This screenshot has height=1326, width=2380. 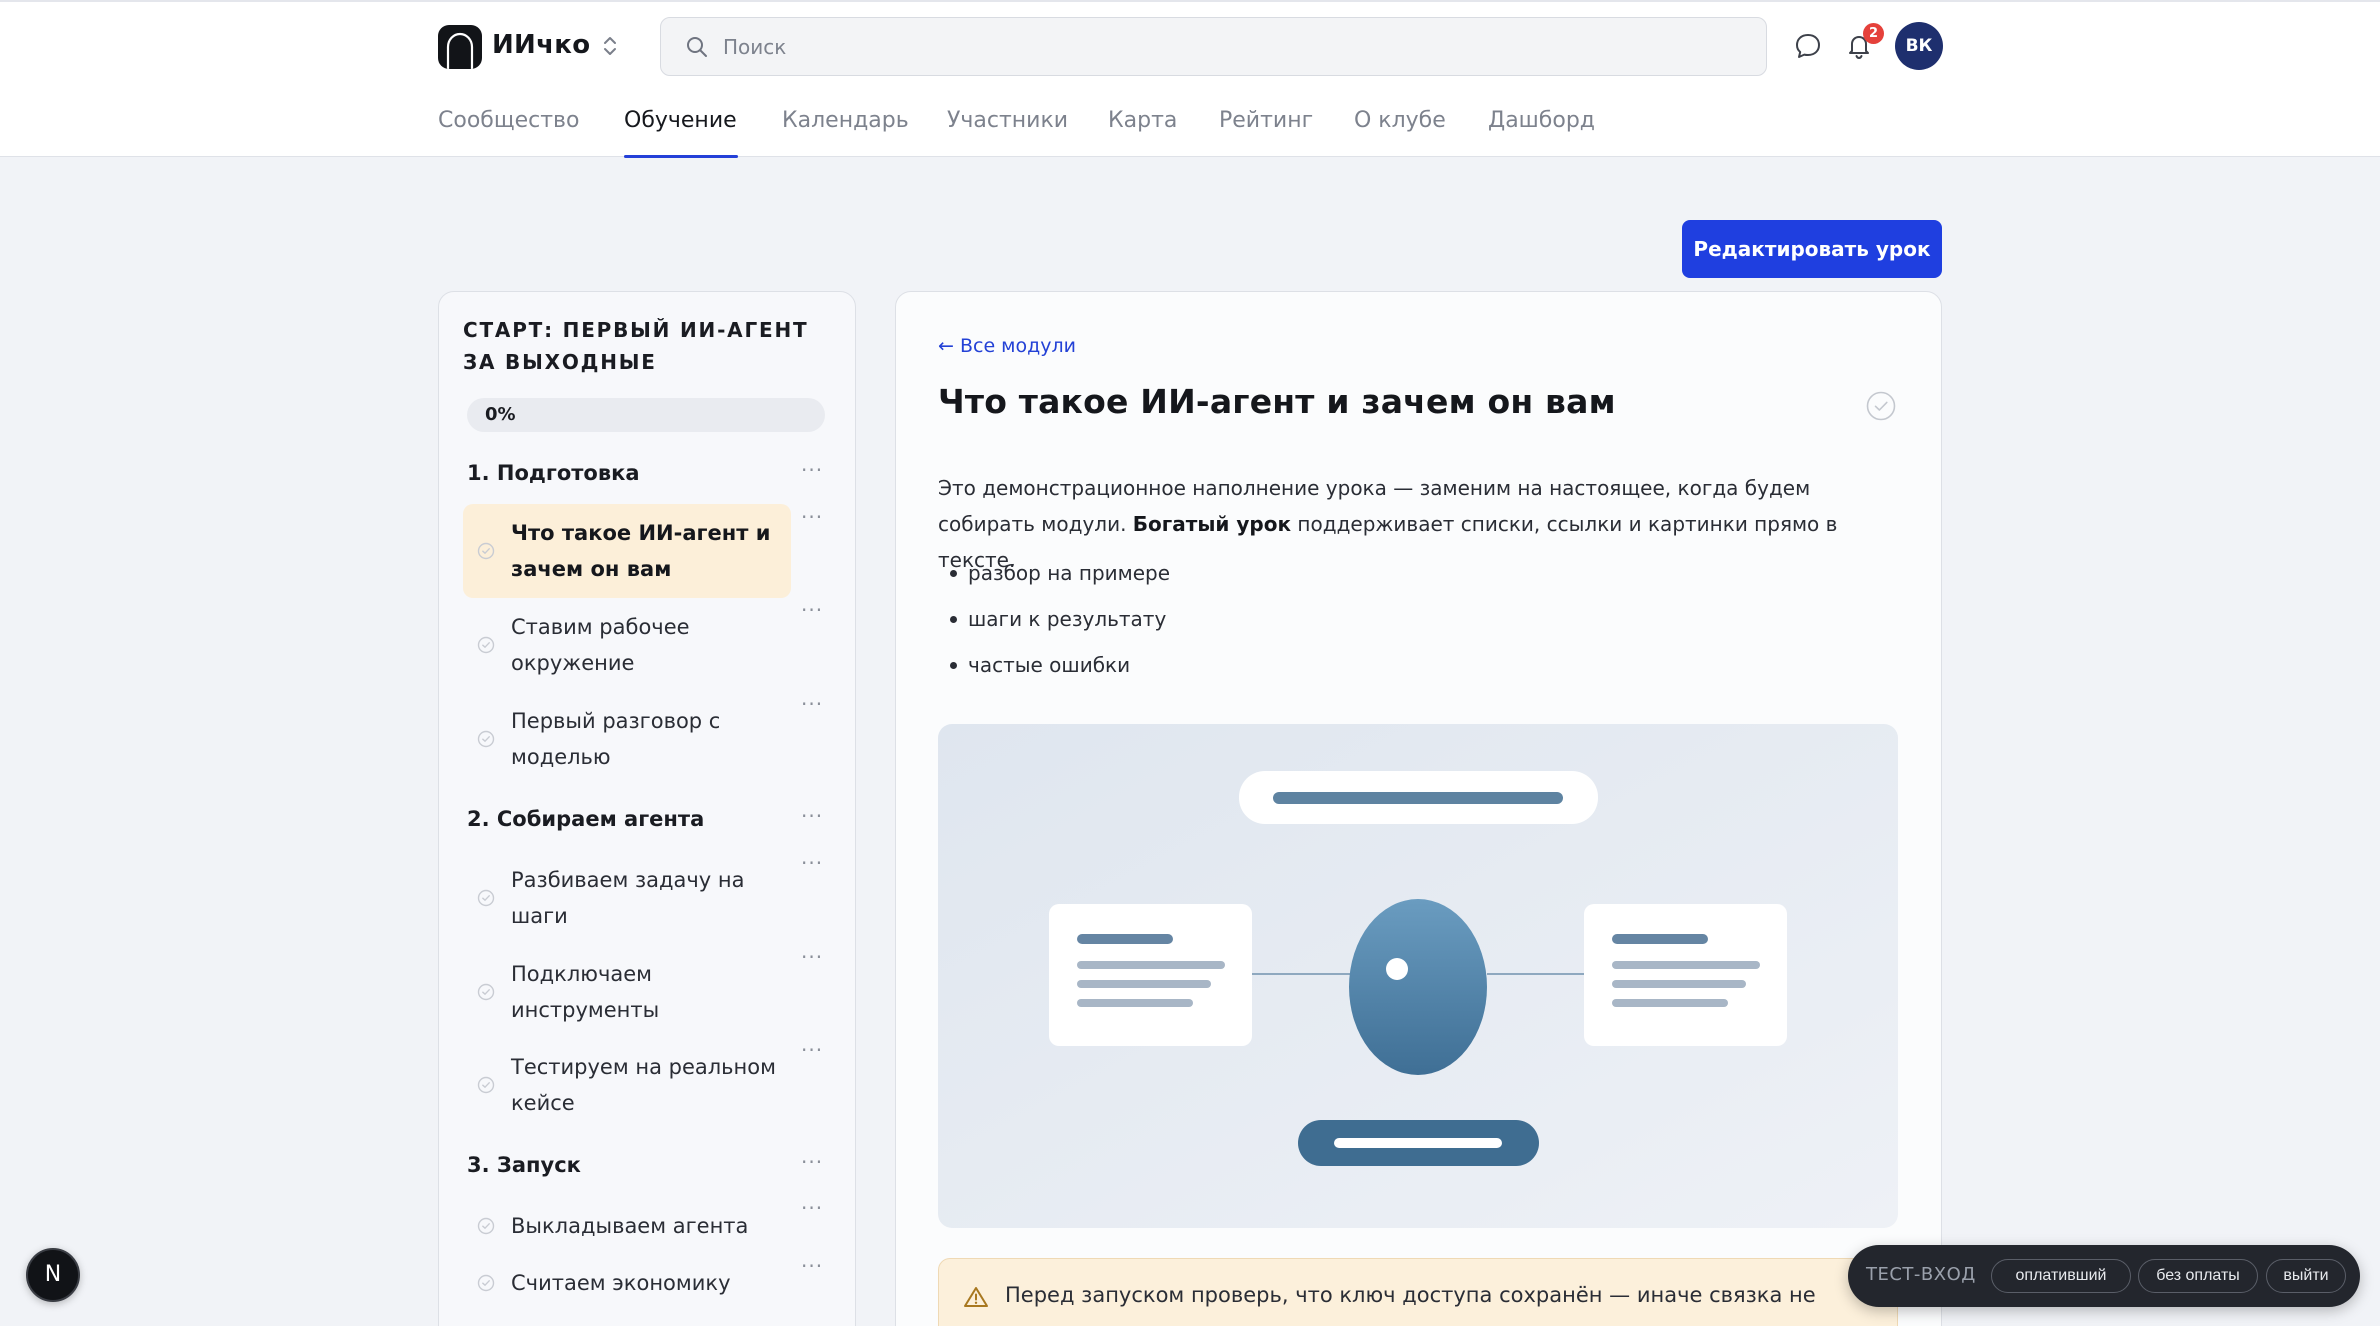 What do you see at coordinates (610, 46) in the screenshot?
I see `chevron-up-down-icon` at bounding box center [610, 46].